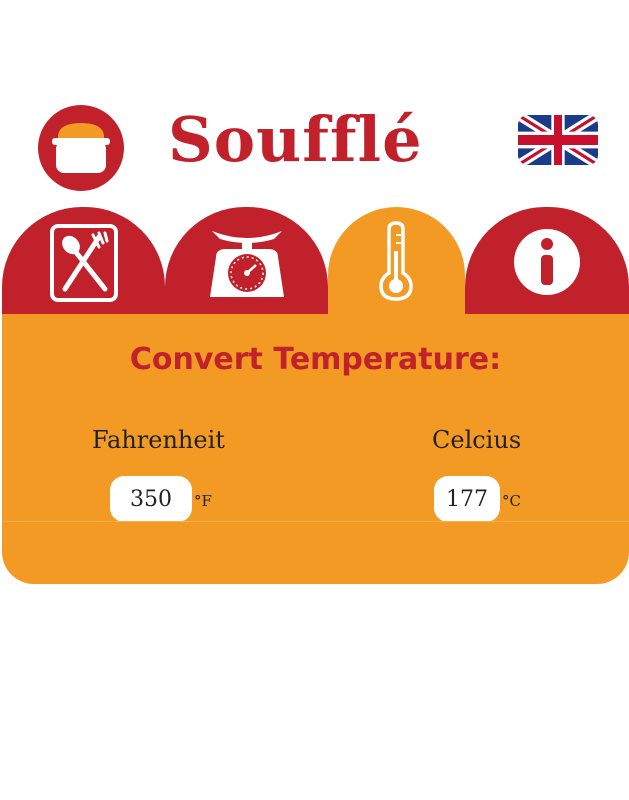 The height and width of the screenshot is (800, 629). What do you see at coordinates (315, 521) in the screenshot?
I see `panel-divider` at bounding box center [315, 521].